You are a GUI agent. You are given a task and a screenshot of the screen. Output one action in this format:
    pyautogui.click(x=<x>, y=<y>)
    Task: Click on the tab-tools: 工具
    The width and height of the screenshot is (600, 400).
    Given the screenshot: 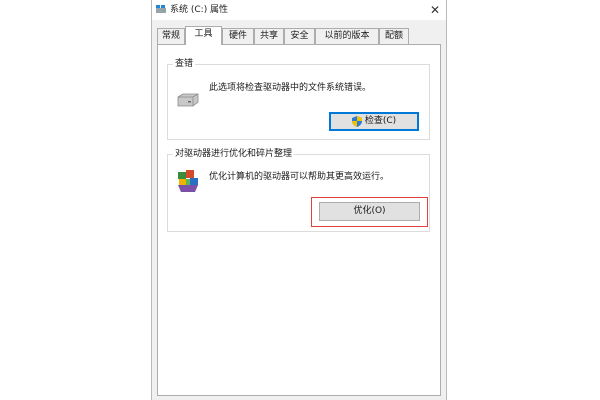 What is the action you would take?
    pyautogui.click(x=203, y=35)
    